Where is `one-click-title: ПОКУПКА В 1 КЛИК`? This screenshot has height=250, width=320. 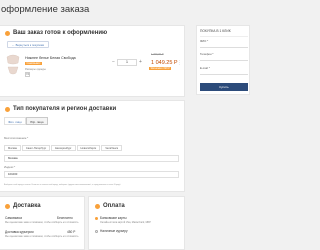
one-click-title: ПОКУПКА В 1 КЛИК is located at coordinates (215, 31).